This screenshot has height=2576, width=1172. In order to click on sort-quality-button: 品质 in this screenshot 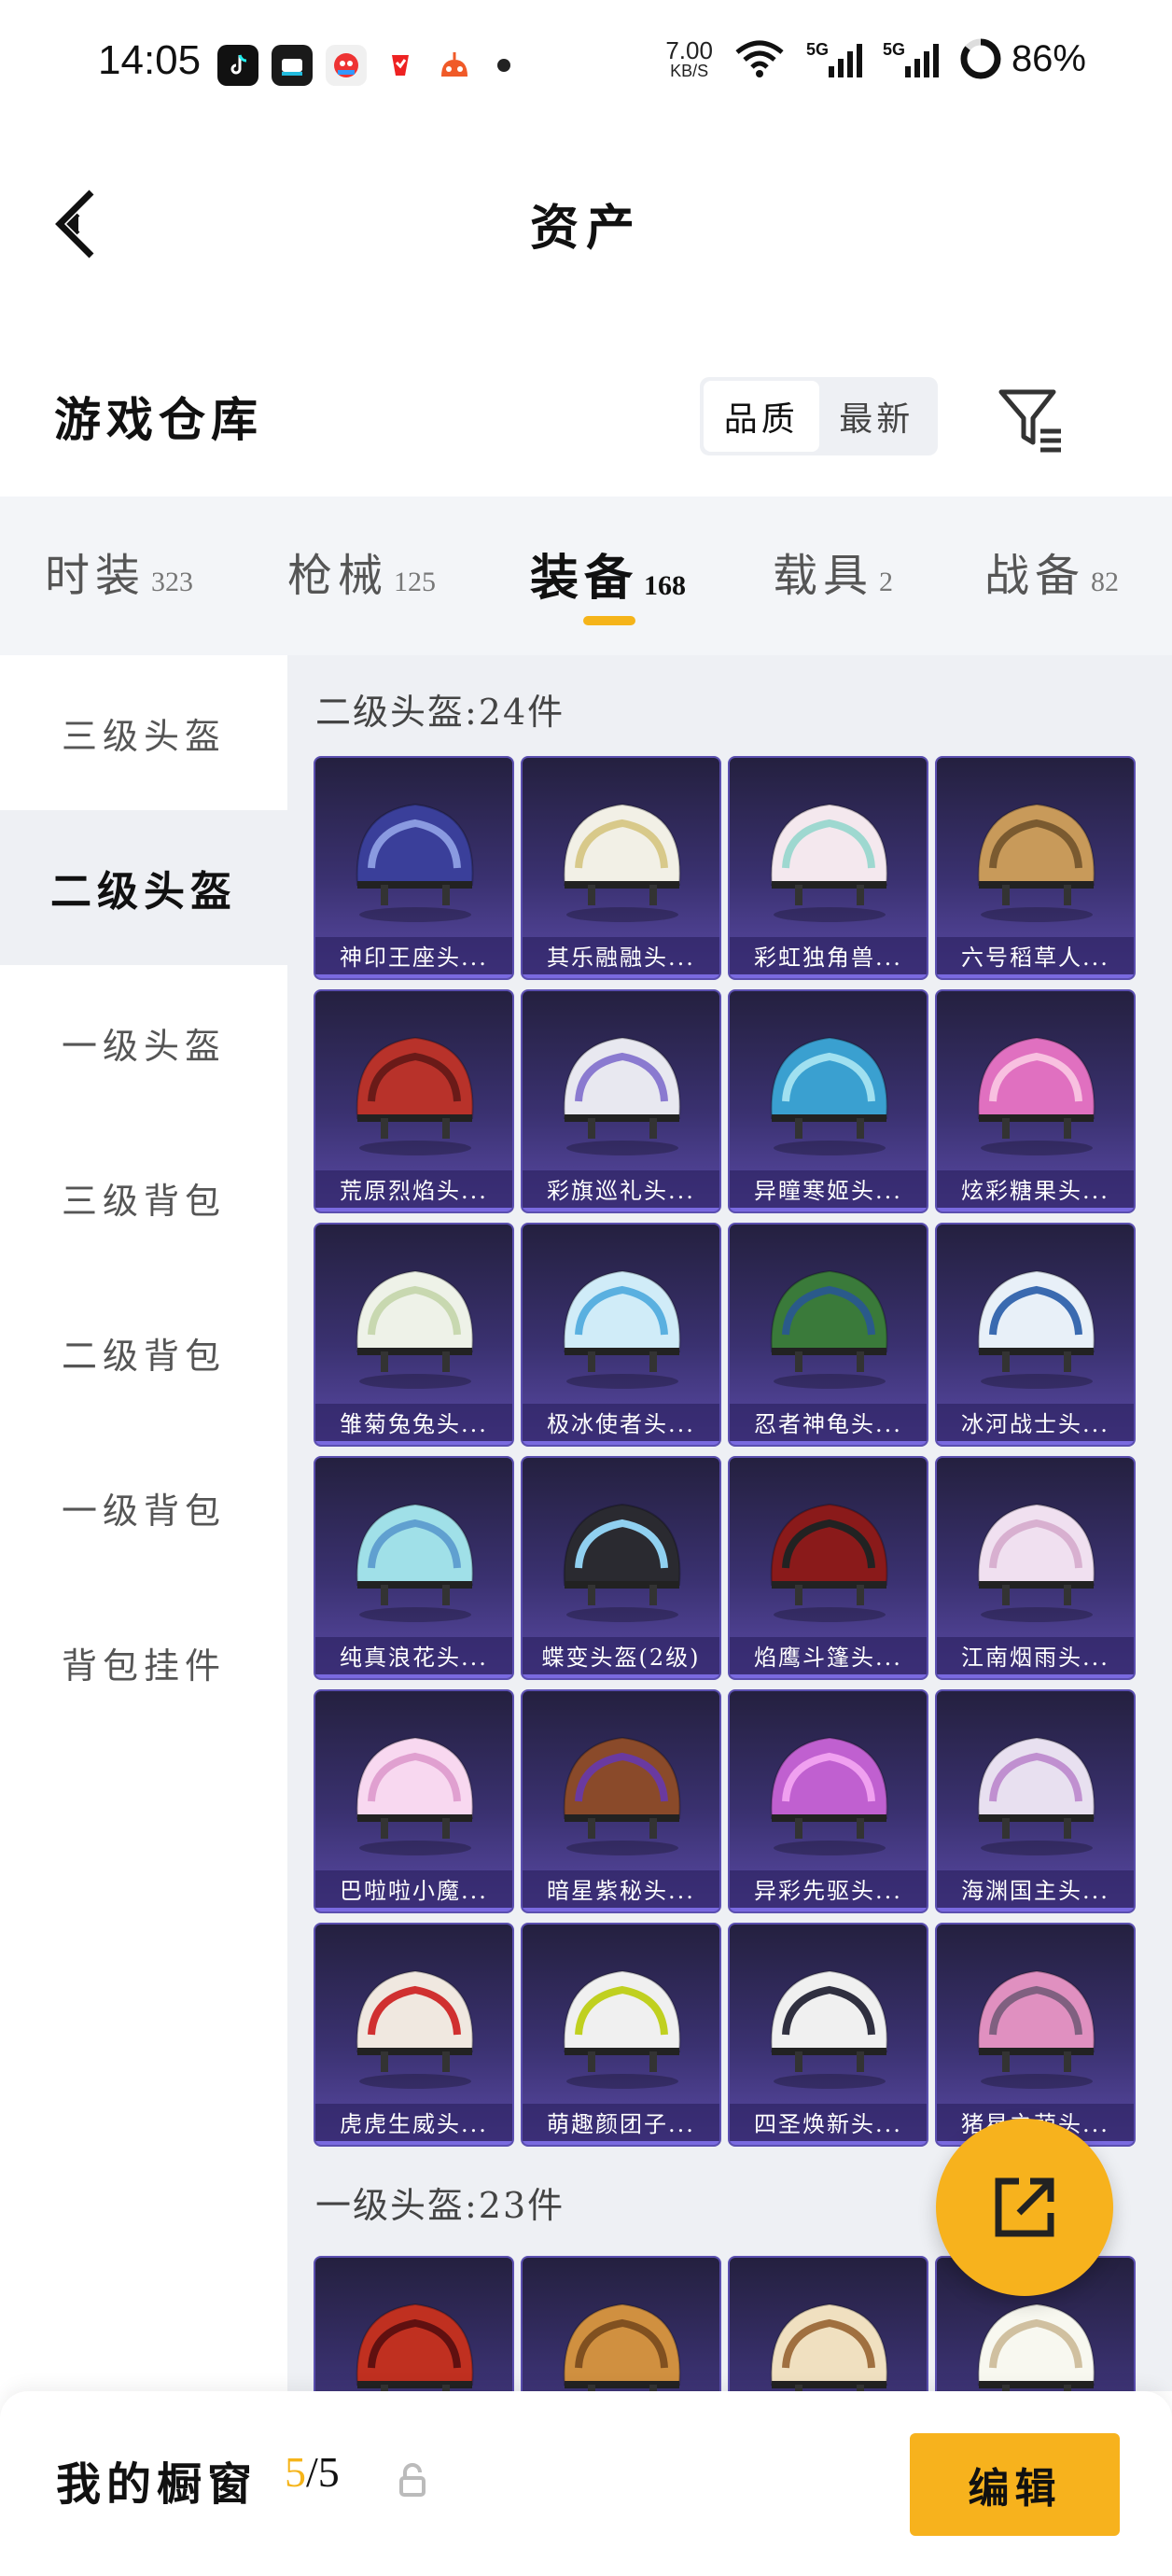, I will do `click(761, 416)`.